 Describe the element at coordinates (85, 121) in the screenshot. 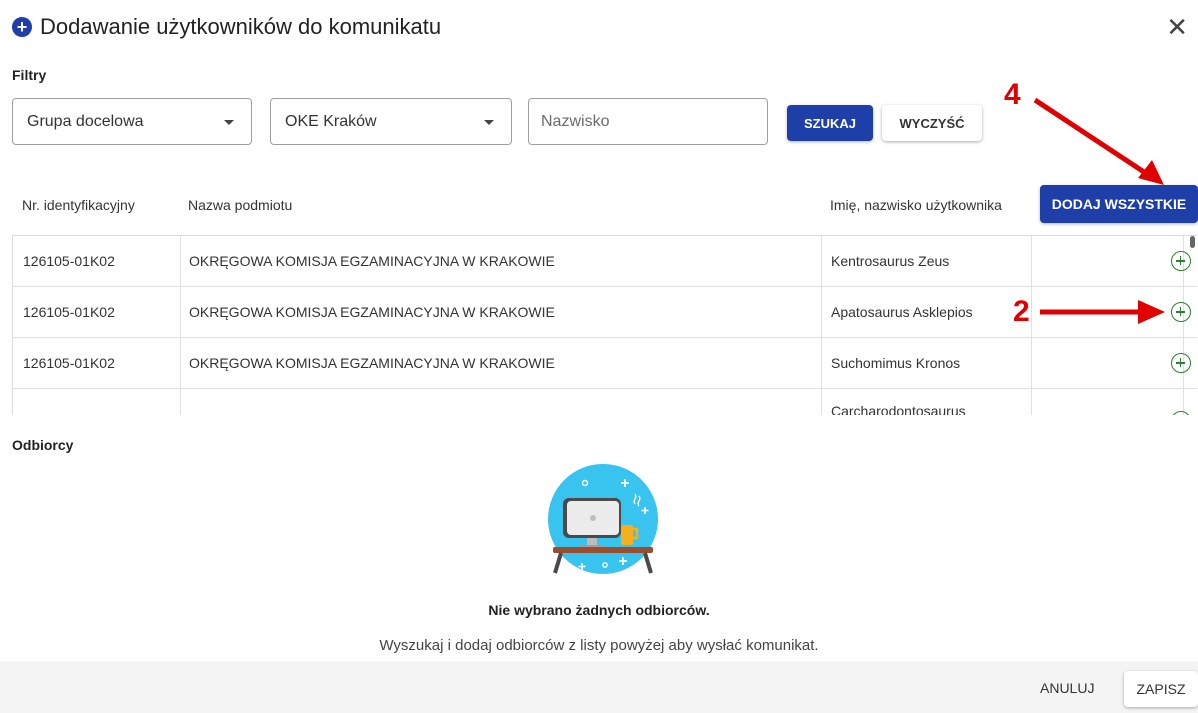

I see `target-group-value: Grupa docelowa` at that location.